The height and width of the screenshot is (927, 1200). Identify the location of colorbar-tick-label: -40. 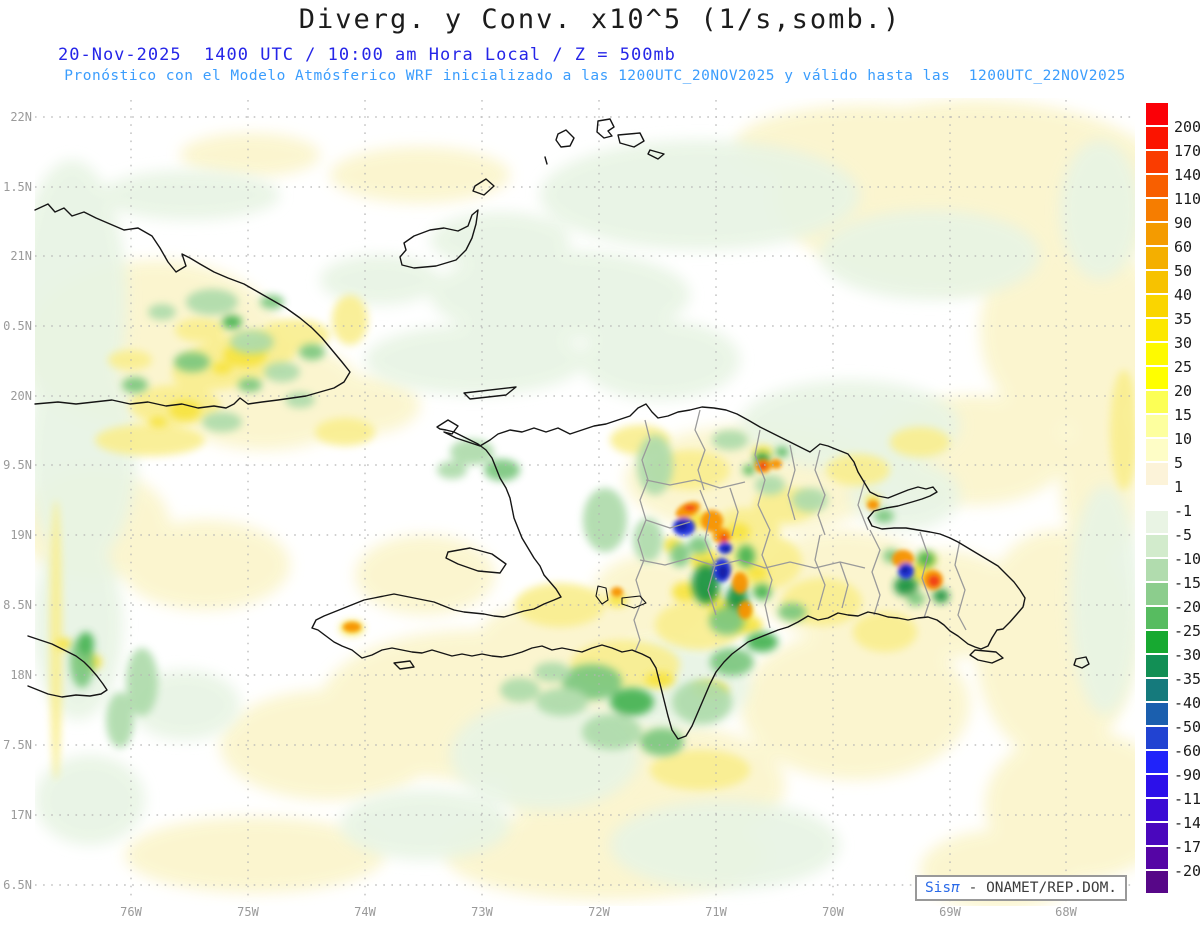
(1187, 703).